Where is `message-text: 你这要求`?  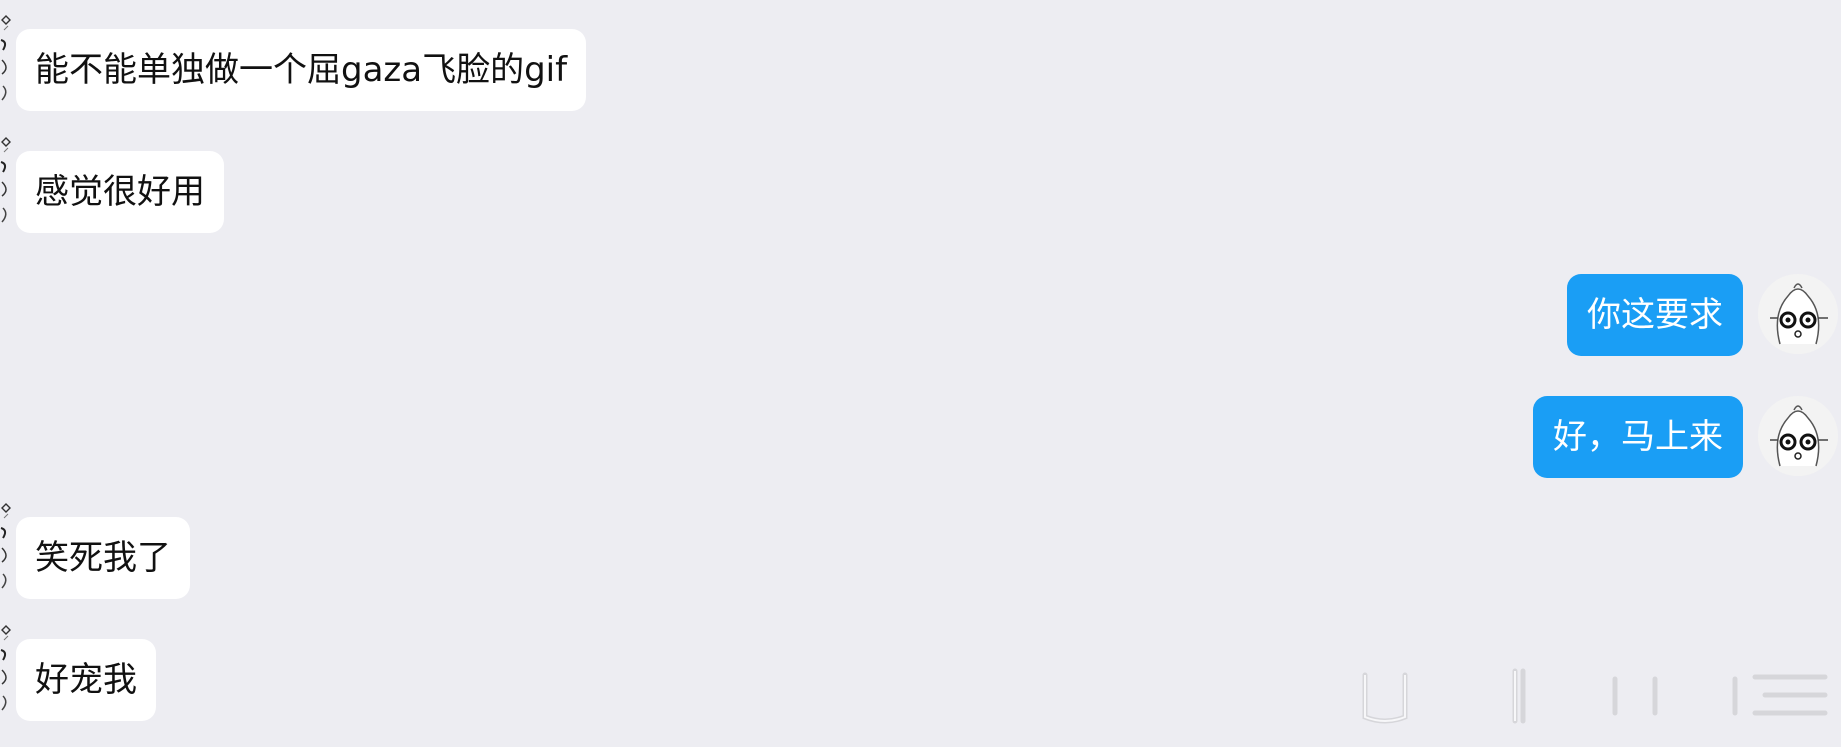 message-text: 你这要求 is located at coordinates (1655, 315).